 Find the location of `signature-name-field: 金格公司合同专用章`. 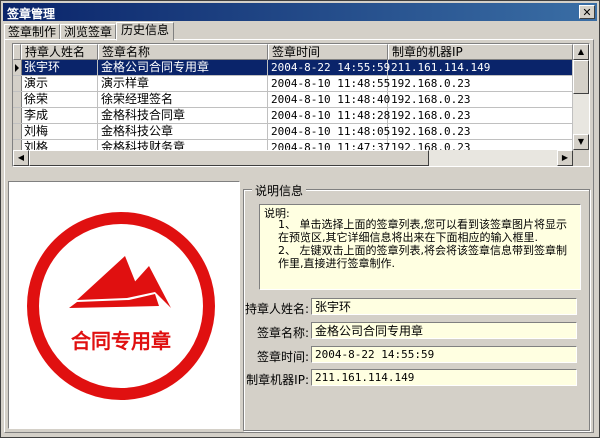

signature-name-field: 金格公司合同专用章 is located at coordinates (444, 330).